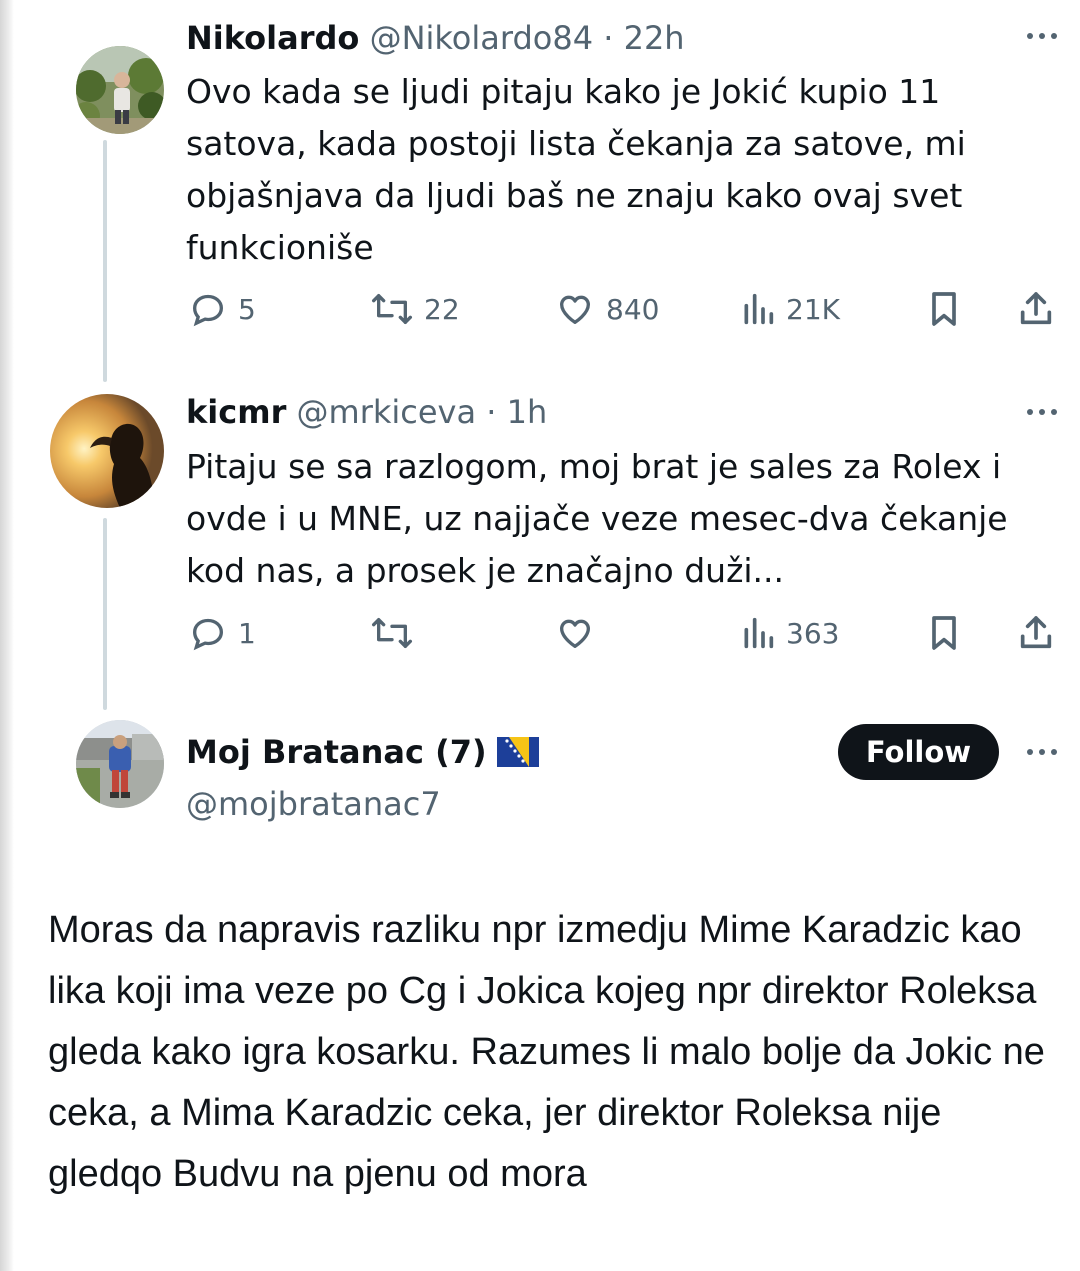  I want to click on avatar-mojbratanac, so click(120, 764).